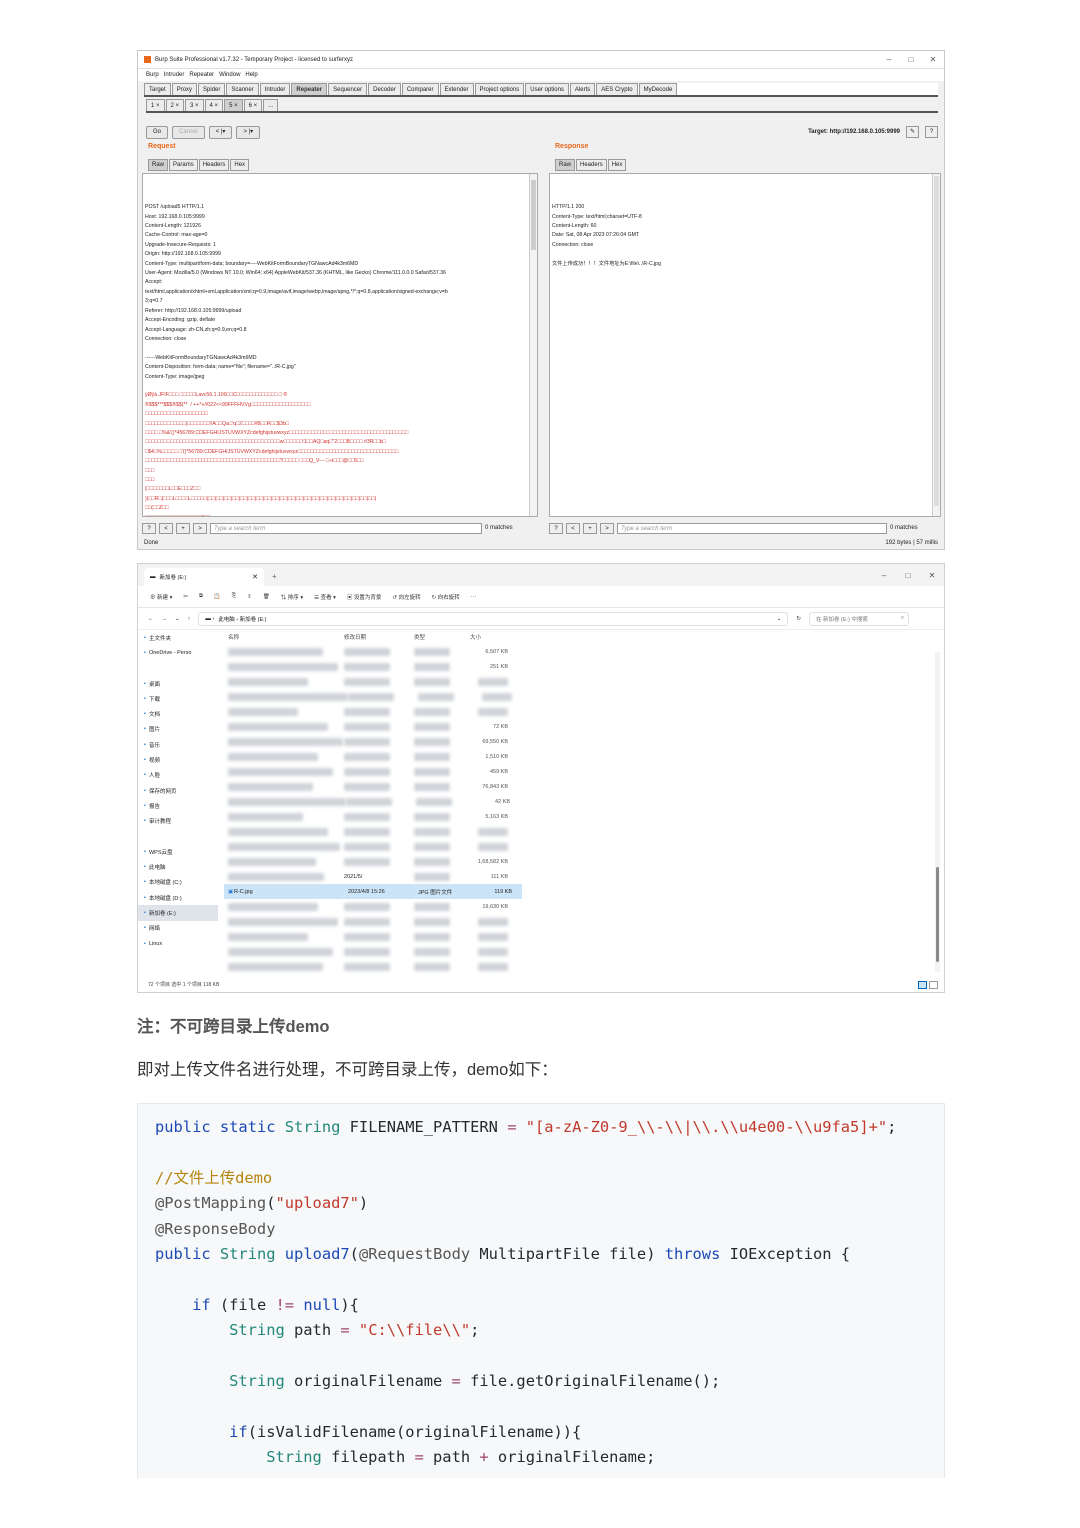 This screenshot has height=1528, width=1080. What do you see at coordinates (178, 882) in the screenshot?
I see `nav-item: ▪ 本地磁盘 (C:)` at bounding box center [178, 882].